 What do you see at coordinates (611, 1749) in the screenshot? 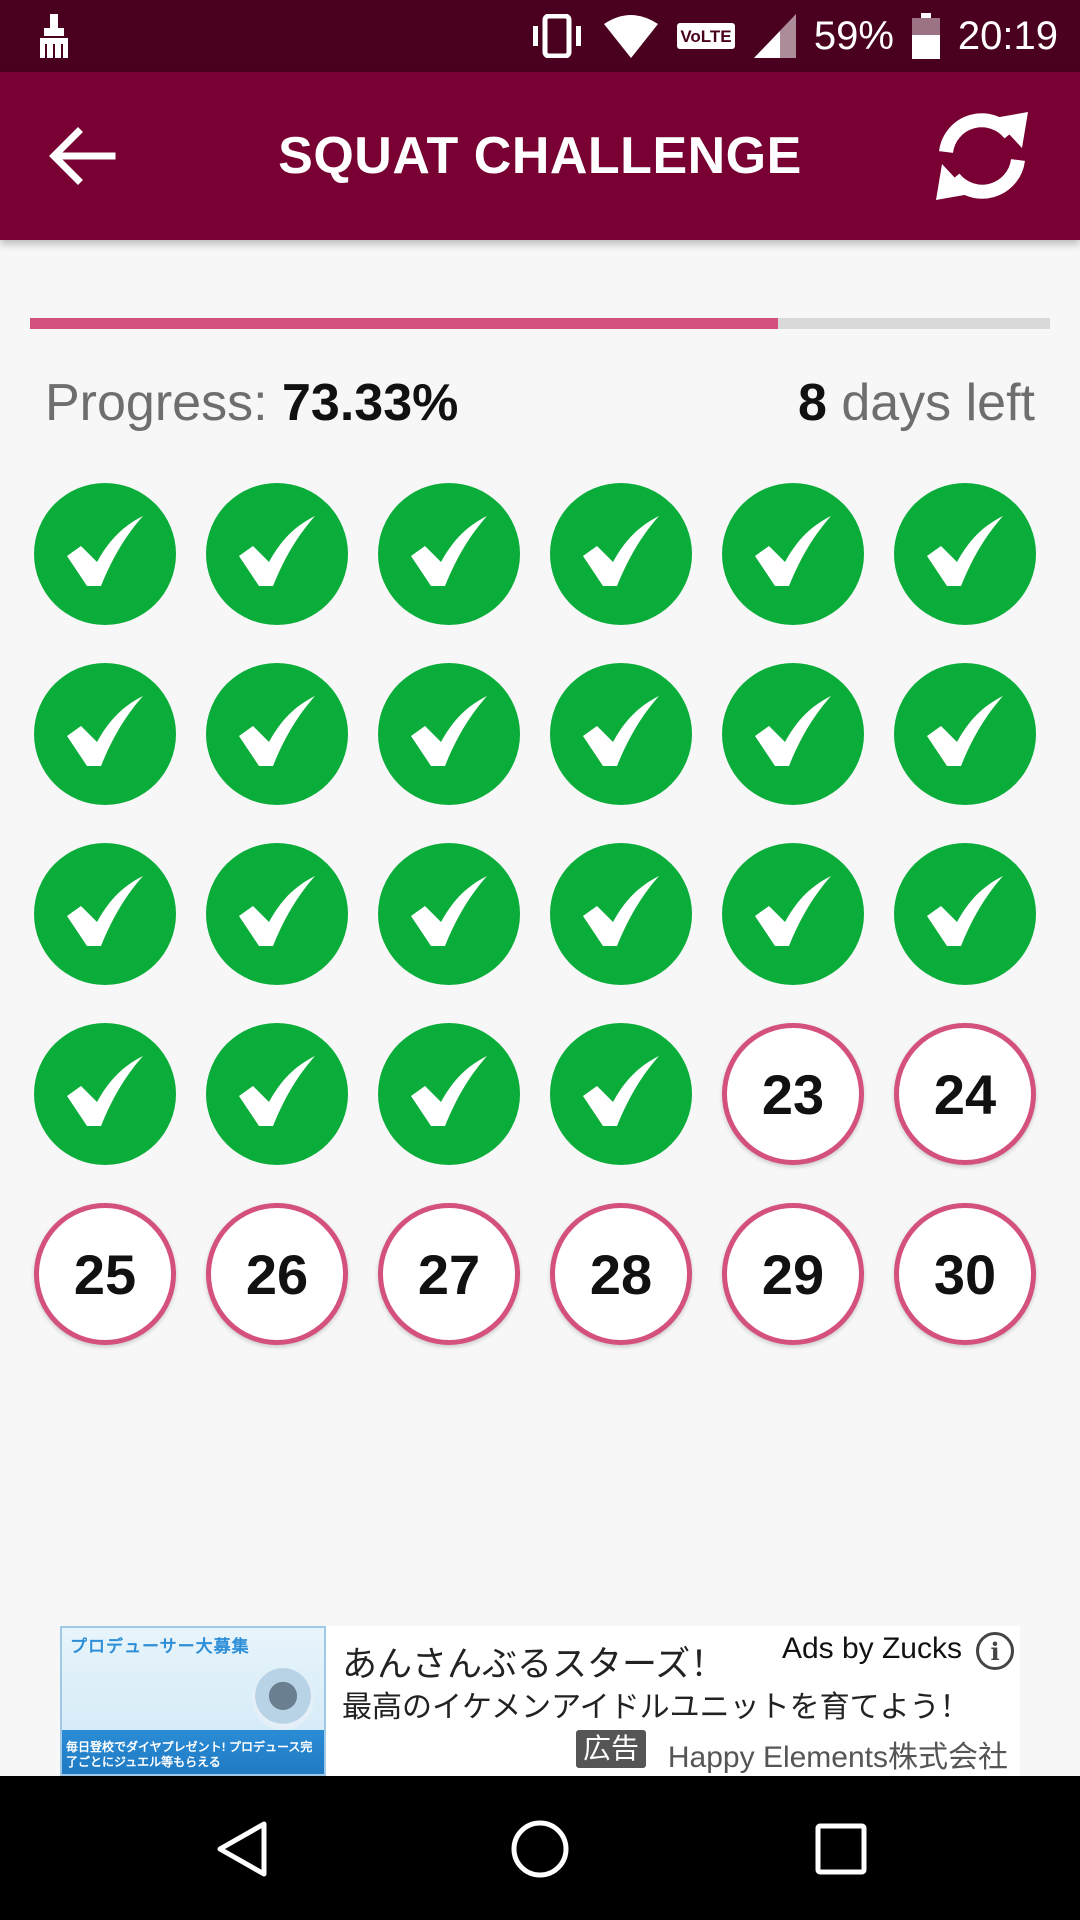
I see `ad-tag: 広告` at bounding box center [611, 1749].